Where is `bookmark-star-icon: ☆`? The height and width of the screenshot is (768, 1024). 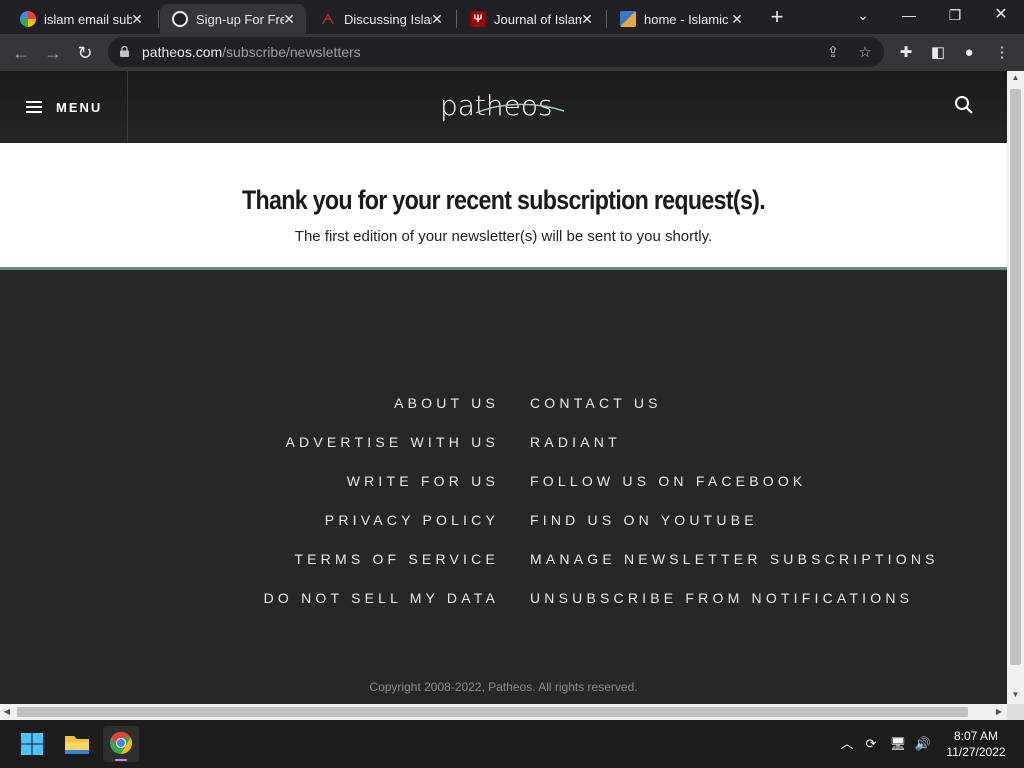
bookmark-star-icon: ☆ is located at coordinates (865, 53).